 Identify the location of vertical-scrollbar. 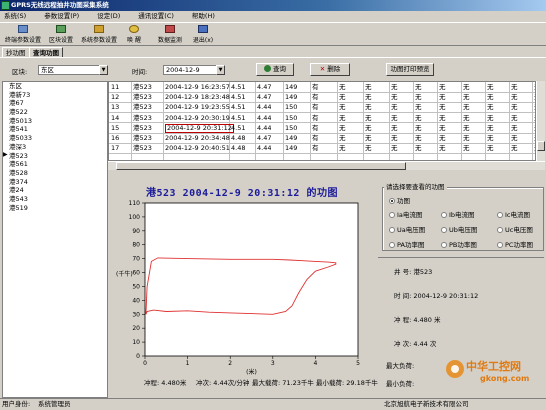
(540, 121).